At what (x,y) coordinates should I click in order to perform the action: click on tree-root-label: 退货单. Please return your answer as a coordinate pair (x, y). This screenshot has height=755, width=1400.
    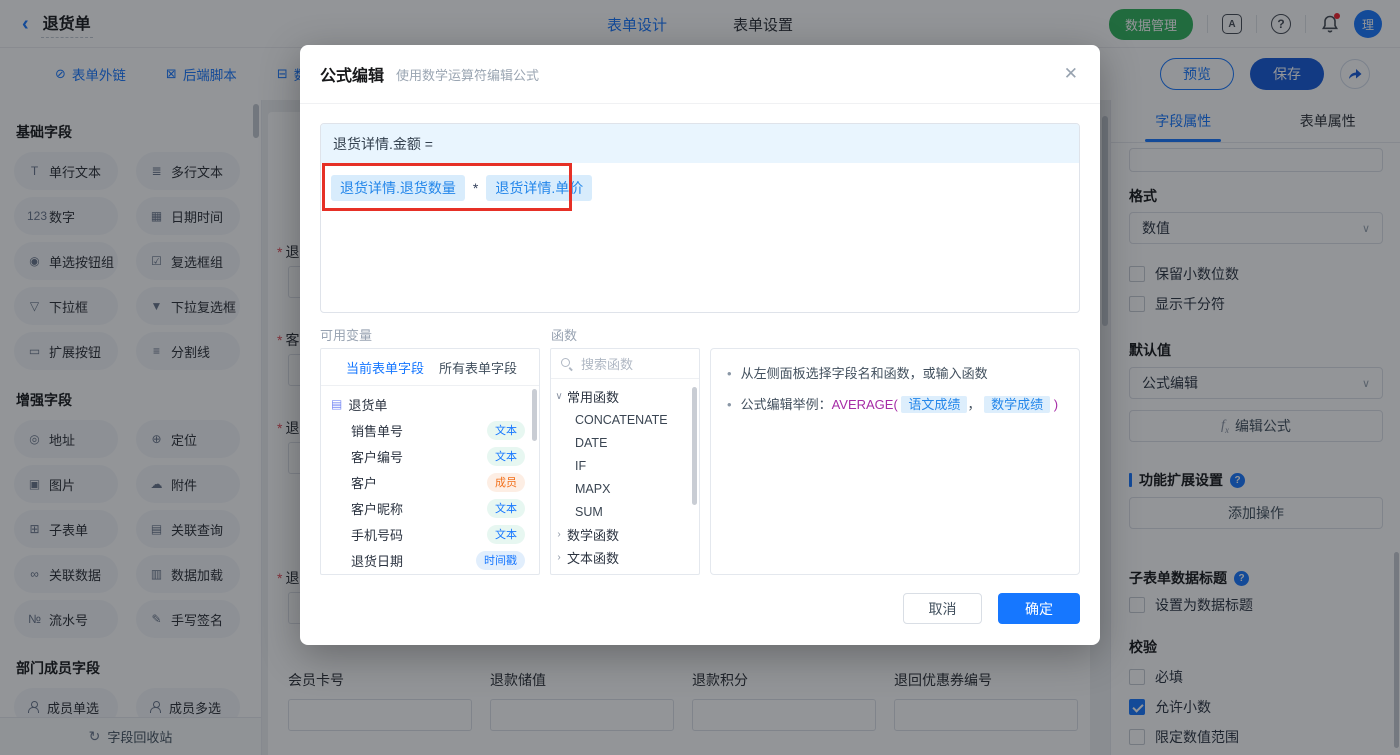
    Looking at the image, I should click on (368, 405).